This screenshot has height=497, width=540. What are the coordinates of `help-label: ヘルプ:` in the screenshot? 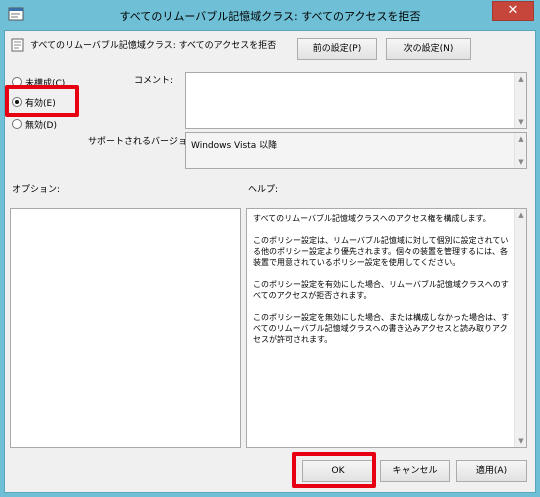 It's located at (263, 190).